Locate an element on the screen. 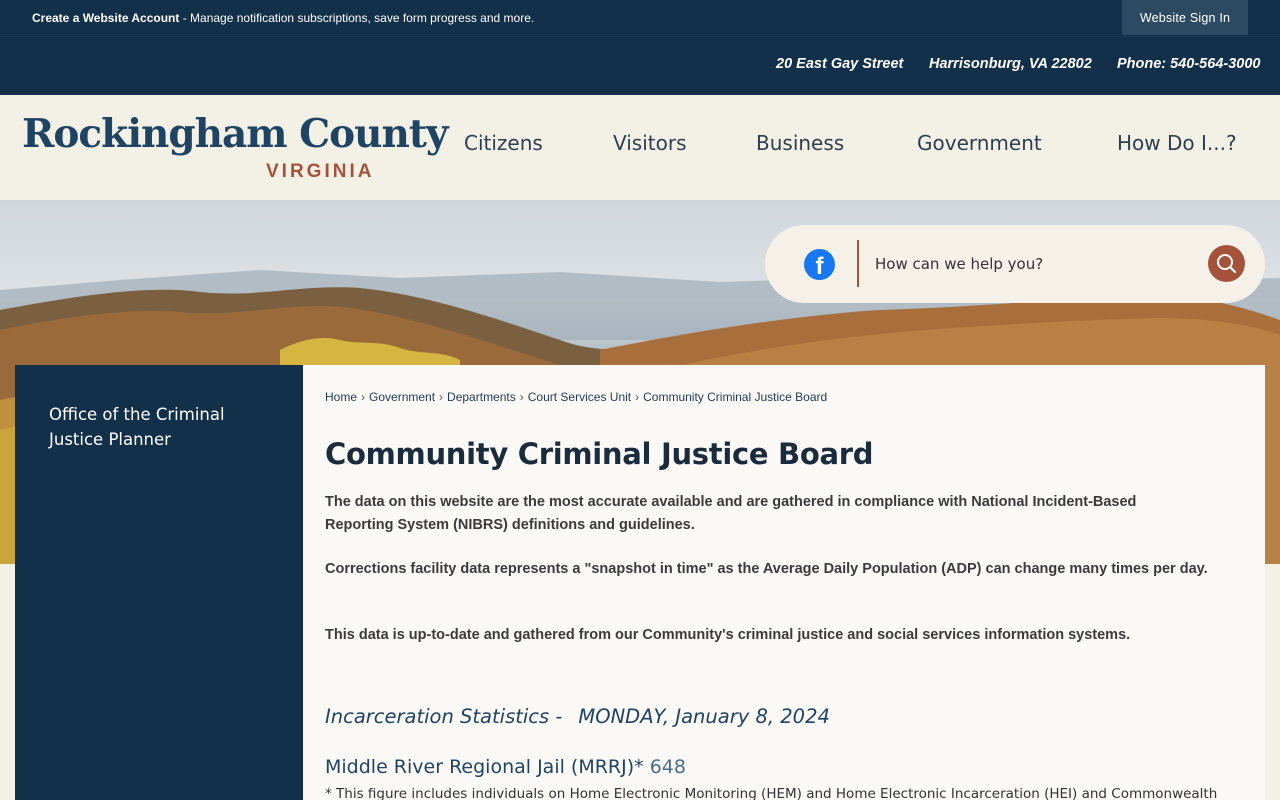 This screenshot has width=1280, height=800. address-city: Harrisonburg, VA 22802 is located at coordinates (1010, 64).